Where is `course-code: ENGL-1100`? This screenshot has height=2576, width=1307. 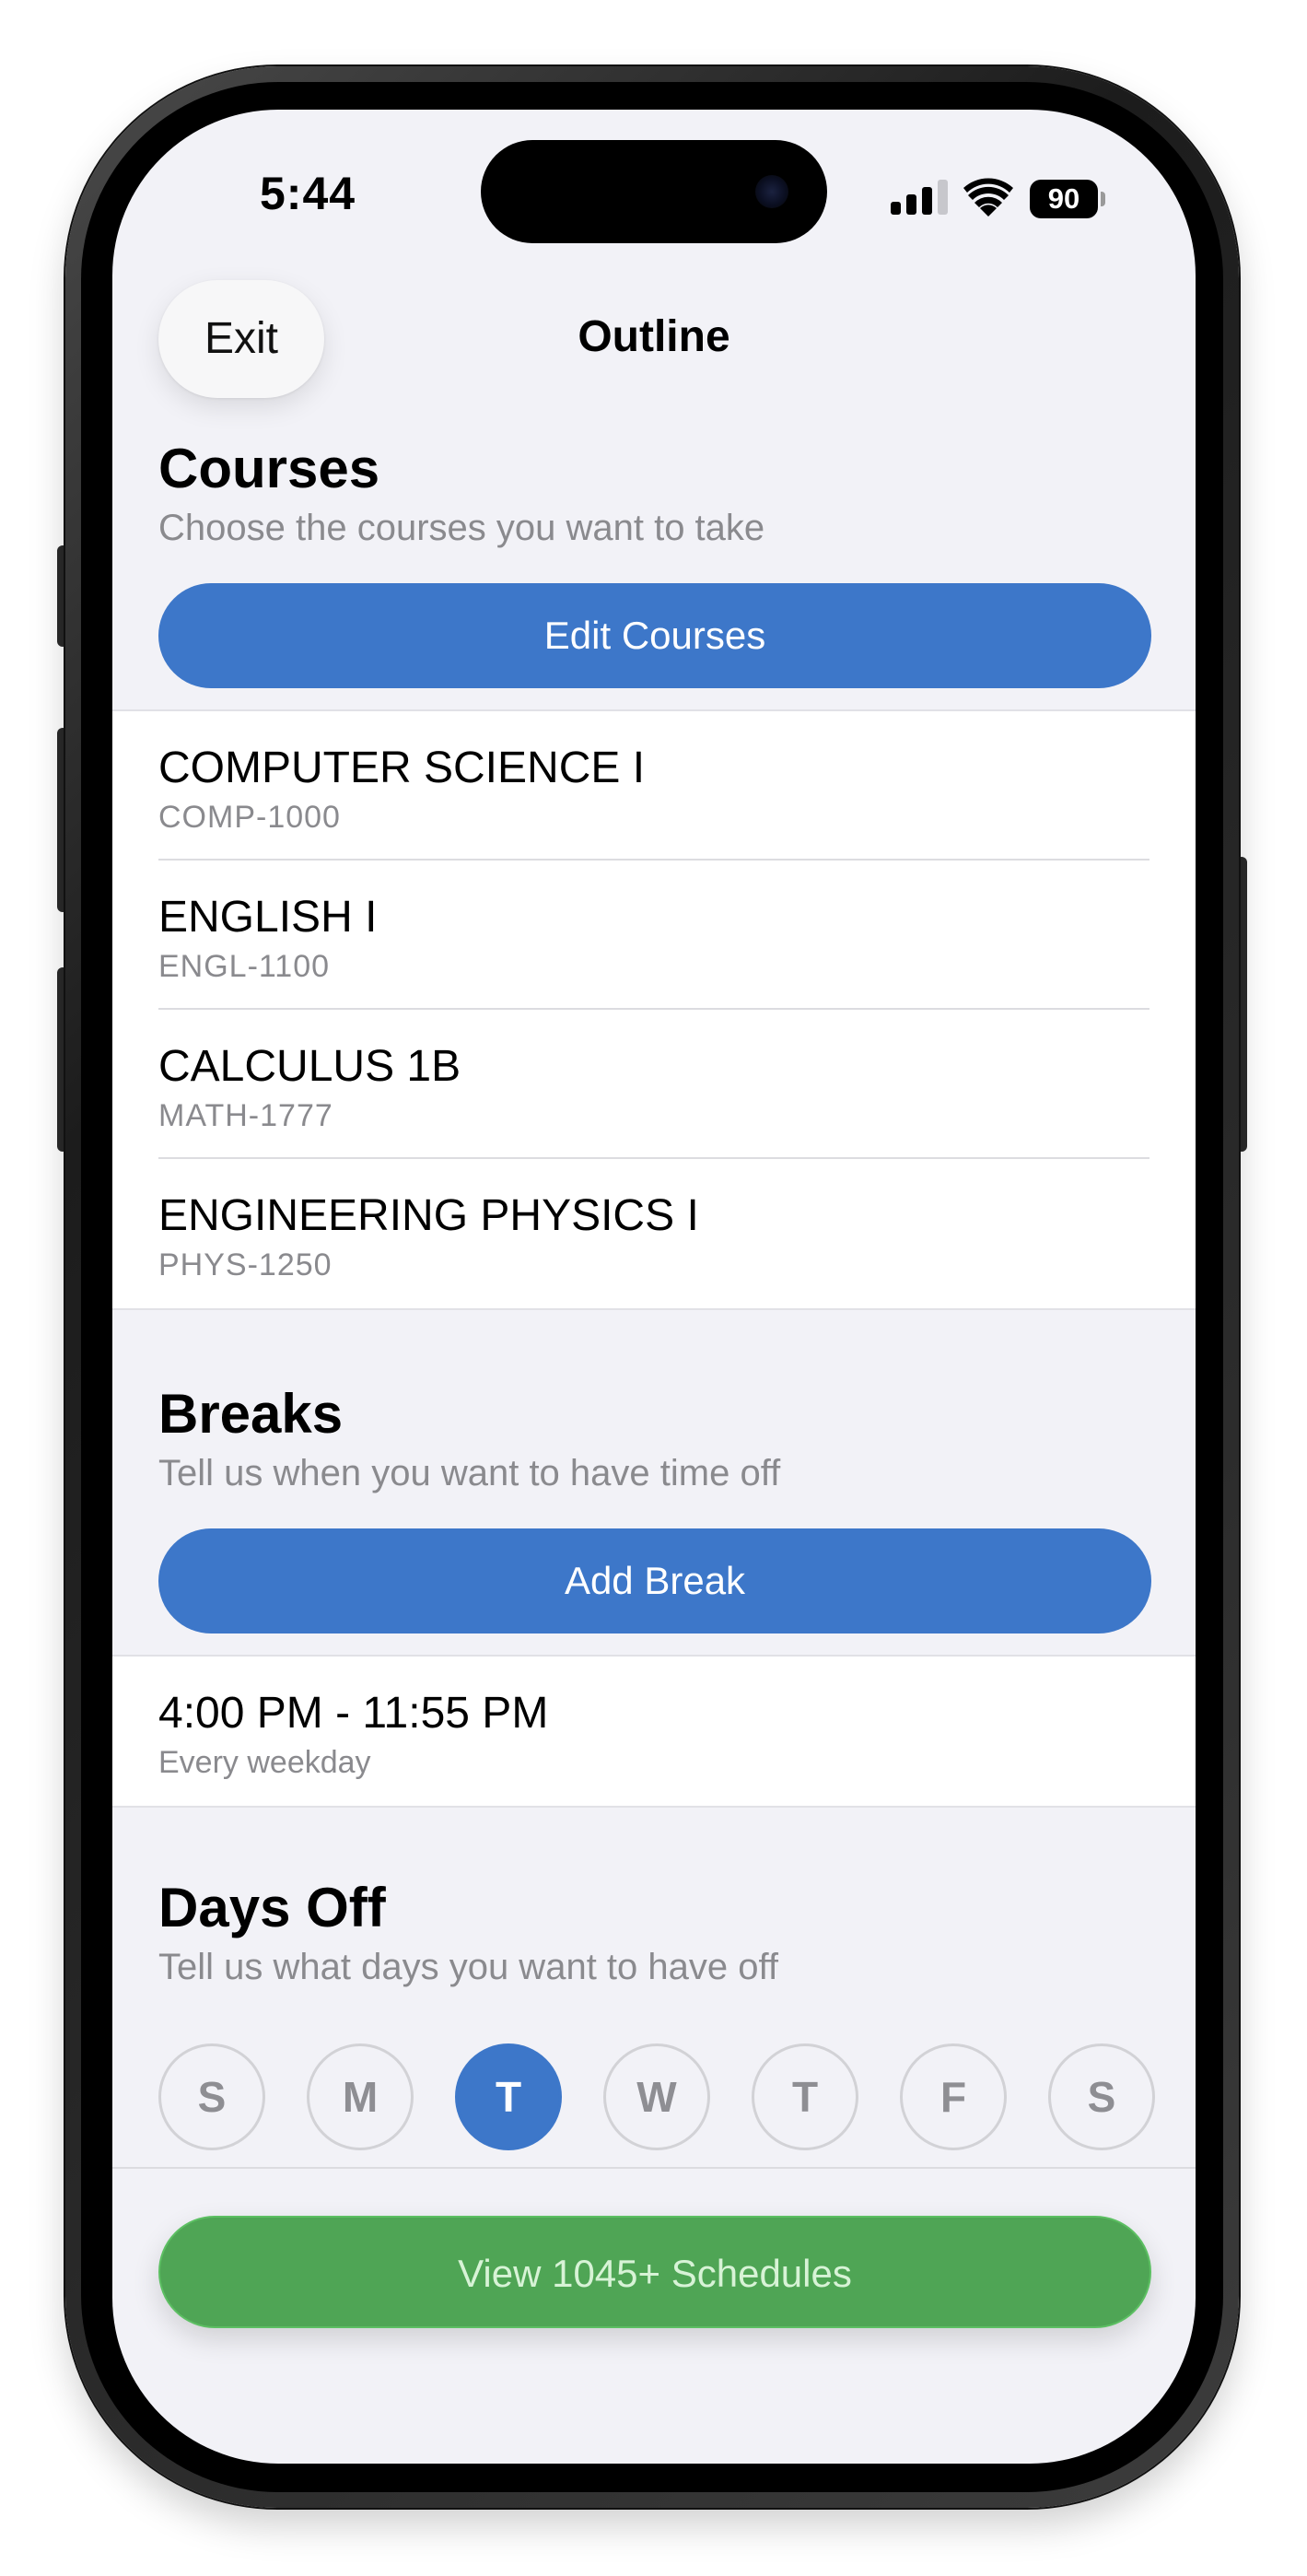
course-code: ENGL-1100 is located at coordinates (245, 967).